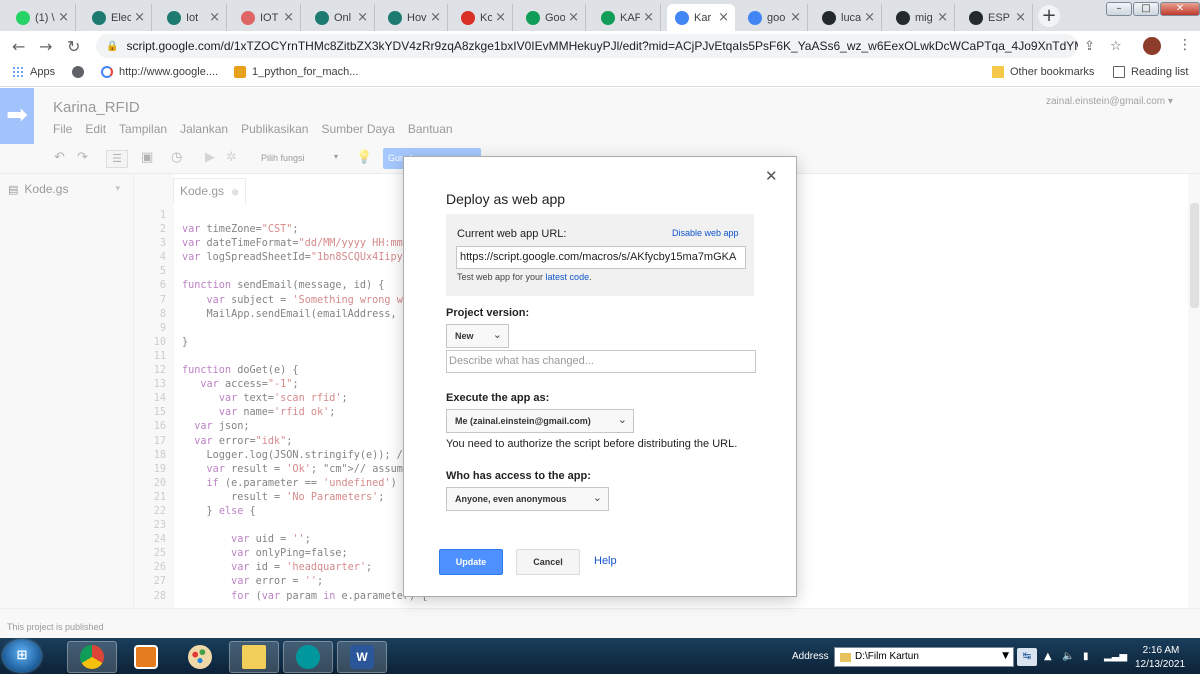 The image size is (1200, 674). What do you see at coordinates (22, 656) in the screenshot?
I see `start-button: ⊞` at bounding box center [22, 656].